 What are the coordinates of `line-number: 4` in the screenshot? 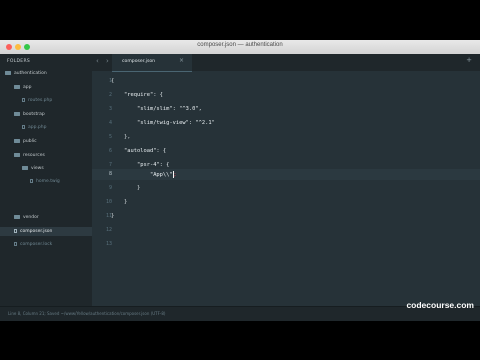 It's located at (110, 123).